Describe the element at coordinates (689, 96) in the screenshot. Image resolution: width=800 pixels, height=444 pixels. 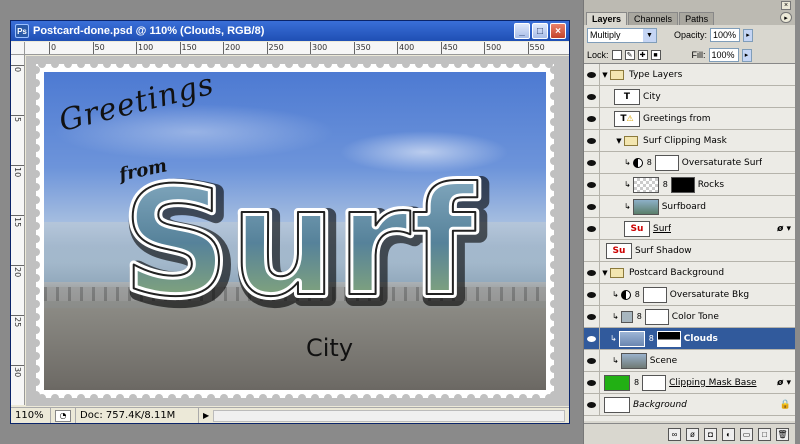
I see `layer-city: T City` at that location.